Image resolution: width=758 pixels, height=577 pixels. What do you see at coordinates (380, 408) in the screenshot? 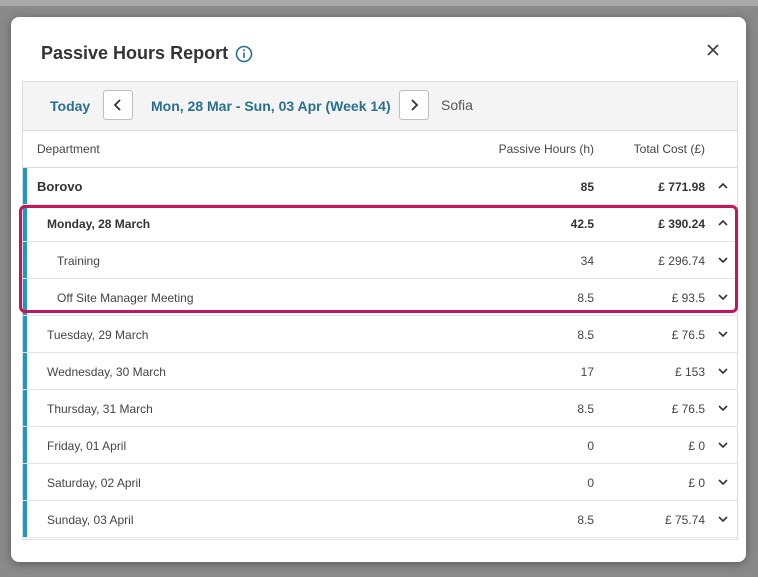
I see `table-row: Thursday, 31 March 8.5 £ 76.5` at bounding box center [380, 408].